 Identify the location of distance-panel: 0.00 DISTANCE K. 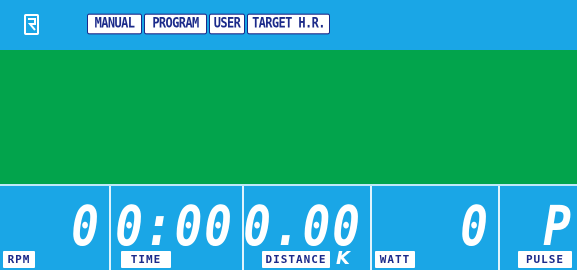
(306, 228).